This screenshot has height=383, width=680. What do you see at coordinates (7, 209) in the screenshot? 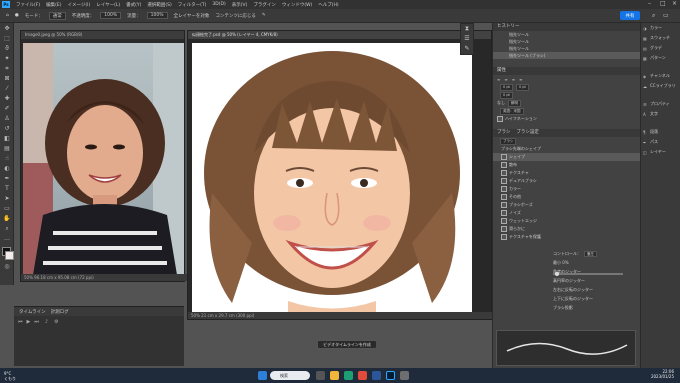
I see `shape-tool-icon: ▭` at bounding box center [7, 209].